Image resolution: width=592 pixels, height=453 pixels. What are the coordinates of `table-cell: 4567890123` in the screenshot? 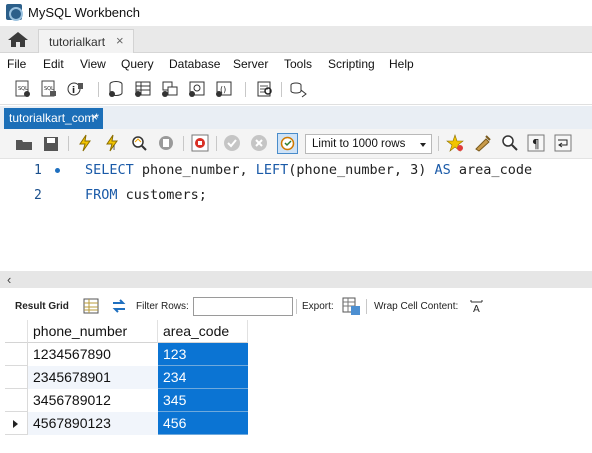 It's located at (93, 423).